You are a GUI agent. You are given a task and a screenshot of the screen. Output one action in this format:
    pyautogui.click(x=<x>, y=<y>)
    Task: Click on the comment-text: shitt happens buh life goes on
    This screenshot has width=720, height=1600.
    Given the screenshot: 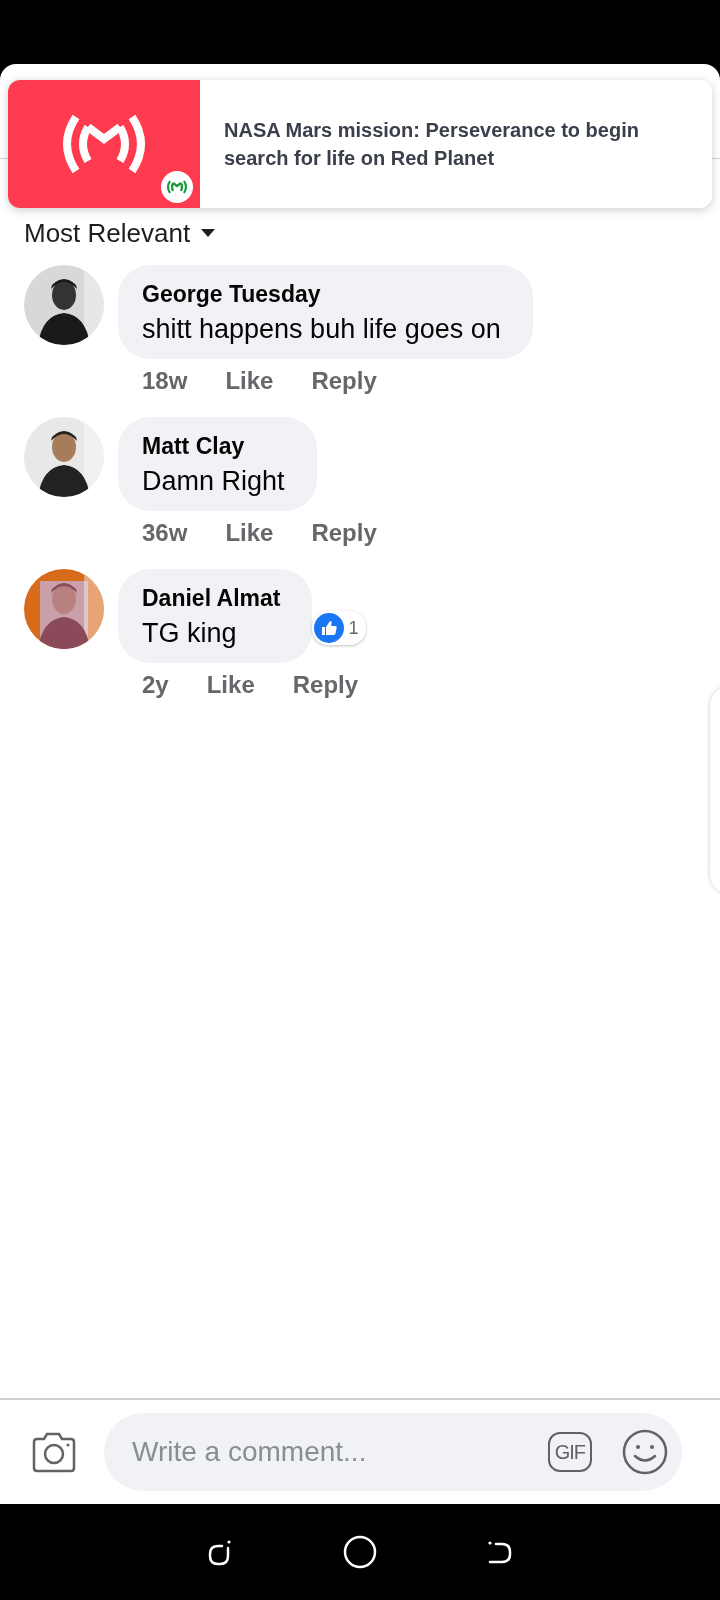 What is the action you would take?
    pyautogui.click(x=321, y=329)
    